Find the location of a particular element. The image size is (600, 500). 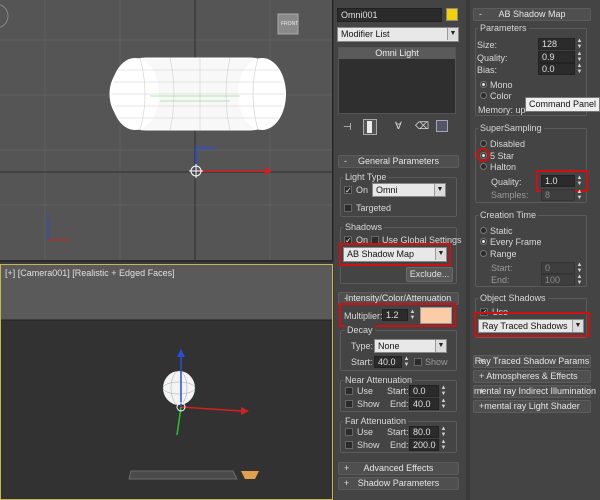

stack-item-omni-light: Omni Light is located at coordinates (397, 53).